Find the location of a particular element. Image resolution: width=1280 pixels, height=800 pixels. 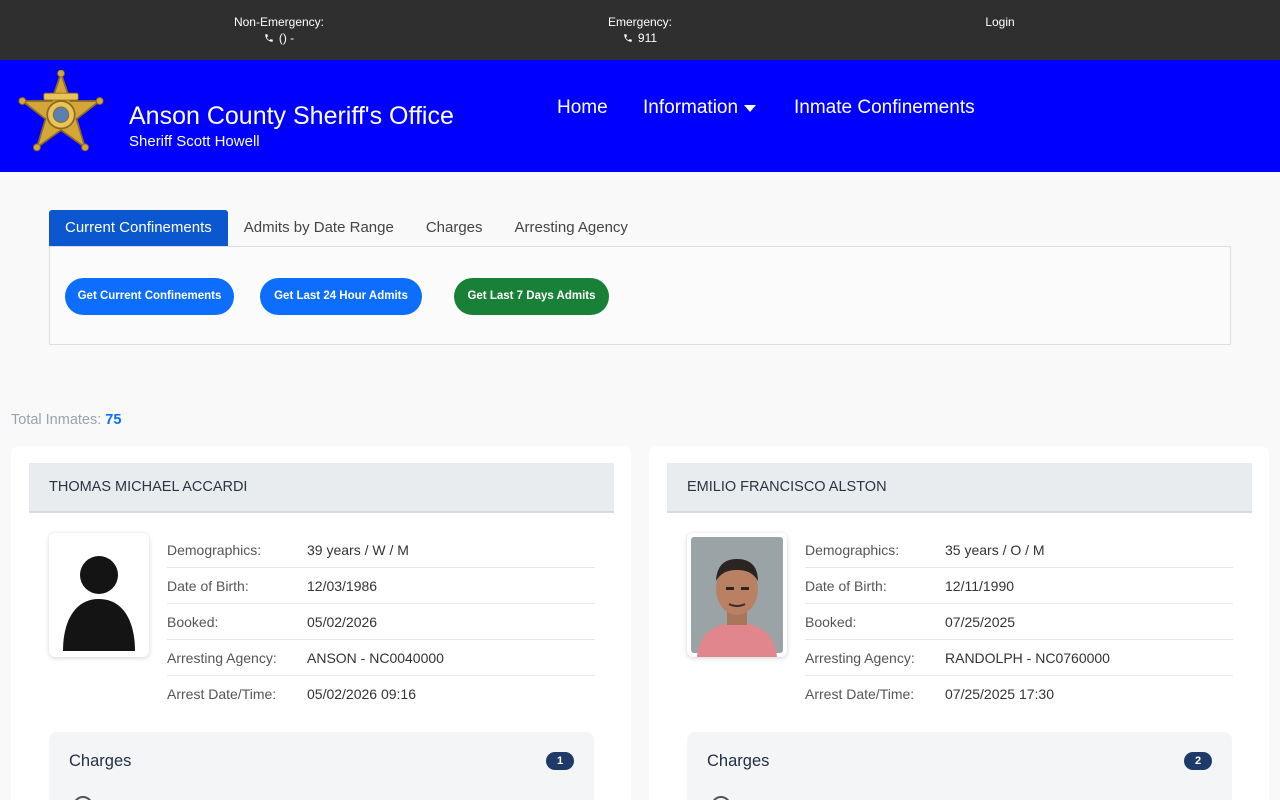

detail-value: RANDOLPH - NC0760000 is located at coordinates (1027, 657).